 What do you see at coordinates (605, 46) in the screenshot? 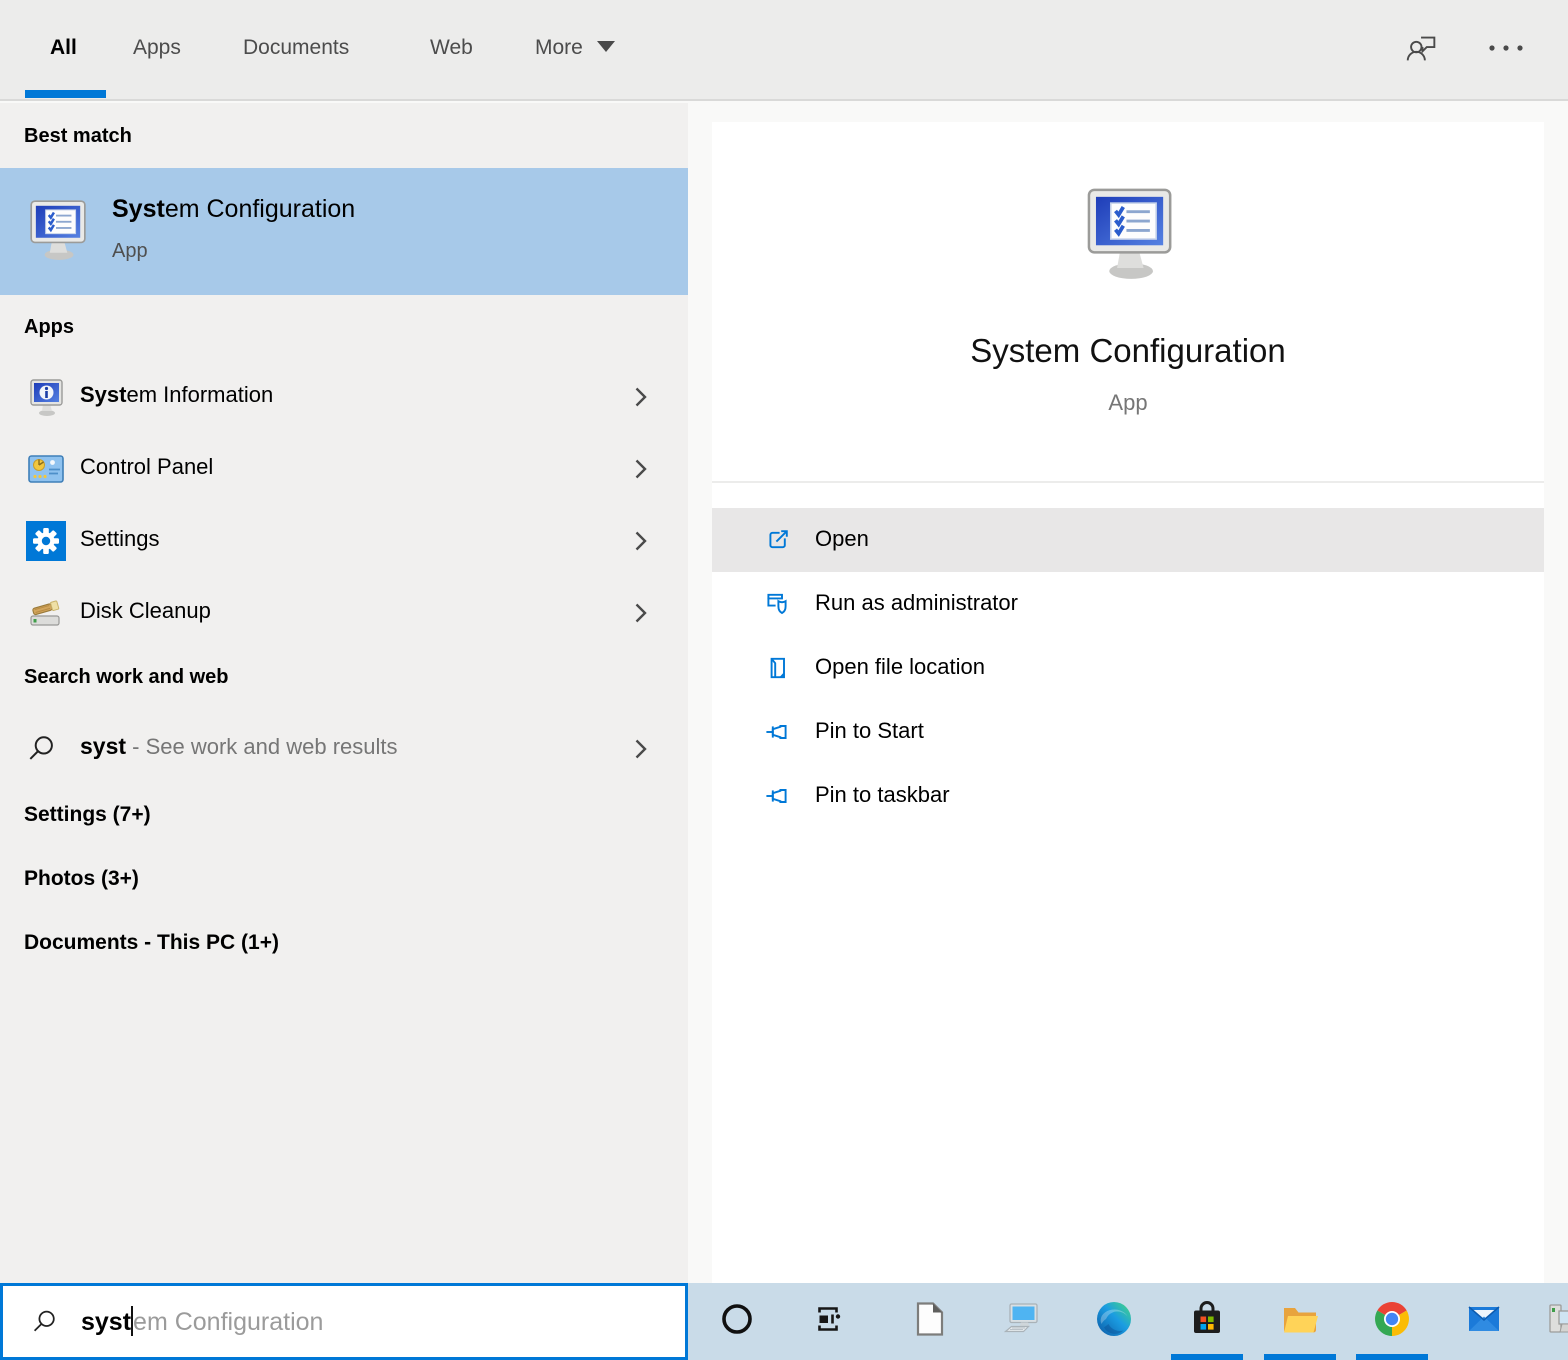
I see `chevron-down-icon` at bounding box center [605, 46].